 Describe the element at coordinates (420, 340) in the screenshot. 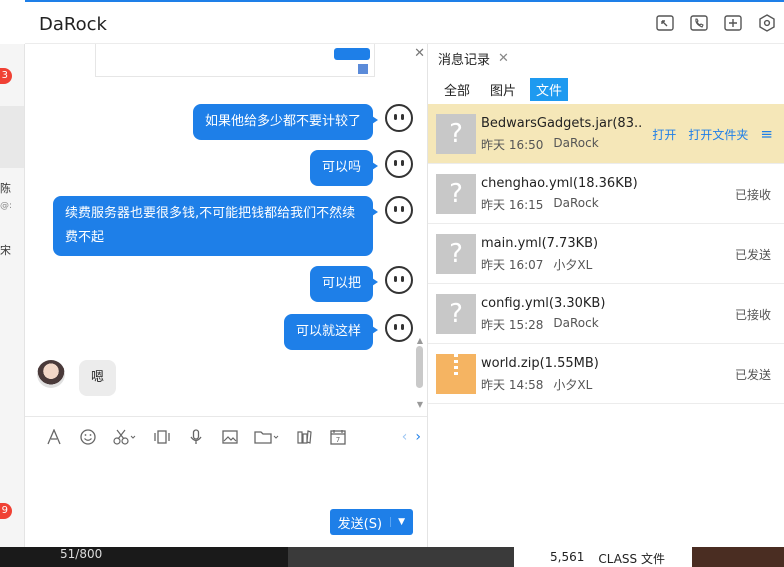

I see `scroll-up-arrow: ▲` at that location.